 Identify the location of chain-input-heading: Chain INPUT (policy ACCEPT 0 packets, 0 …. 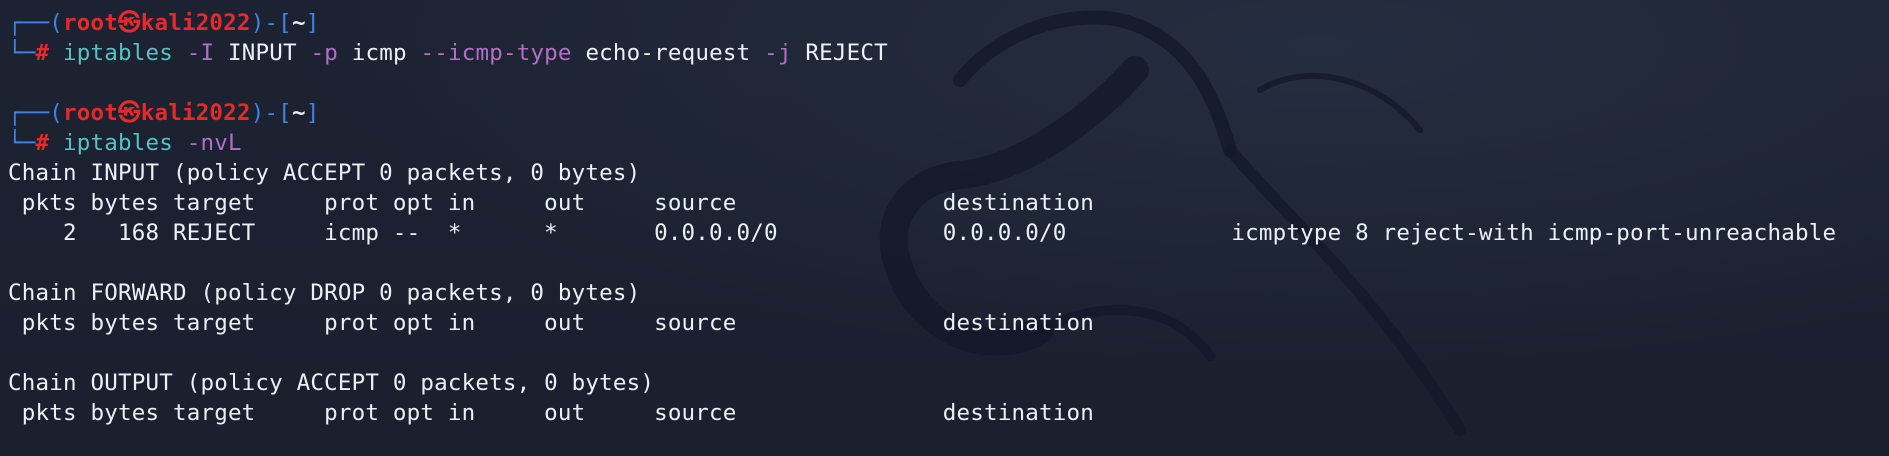
(324, 173).